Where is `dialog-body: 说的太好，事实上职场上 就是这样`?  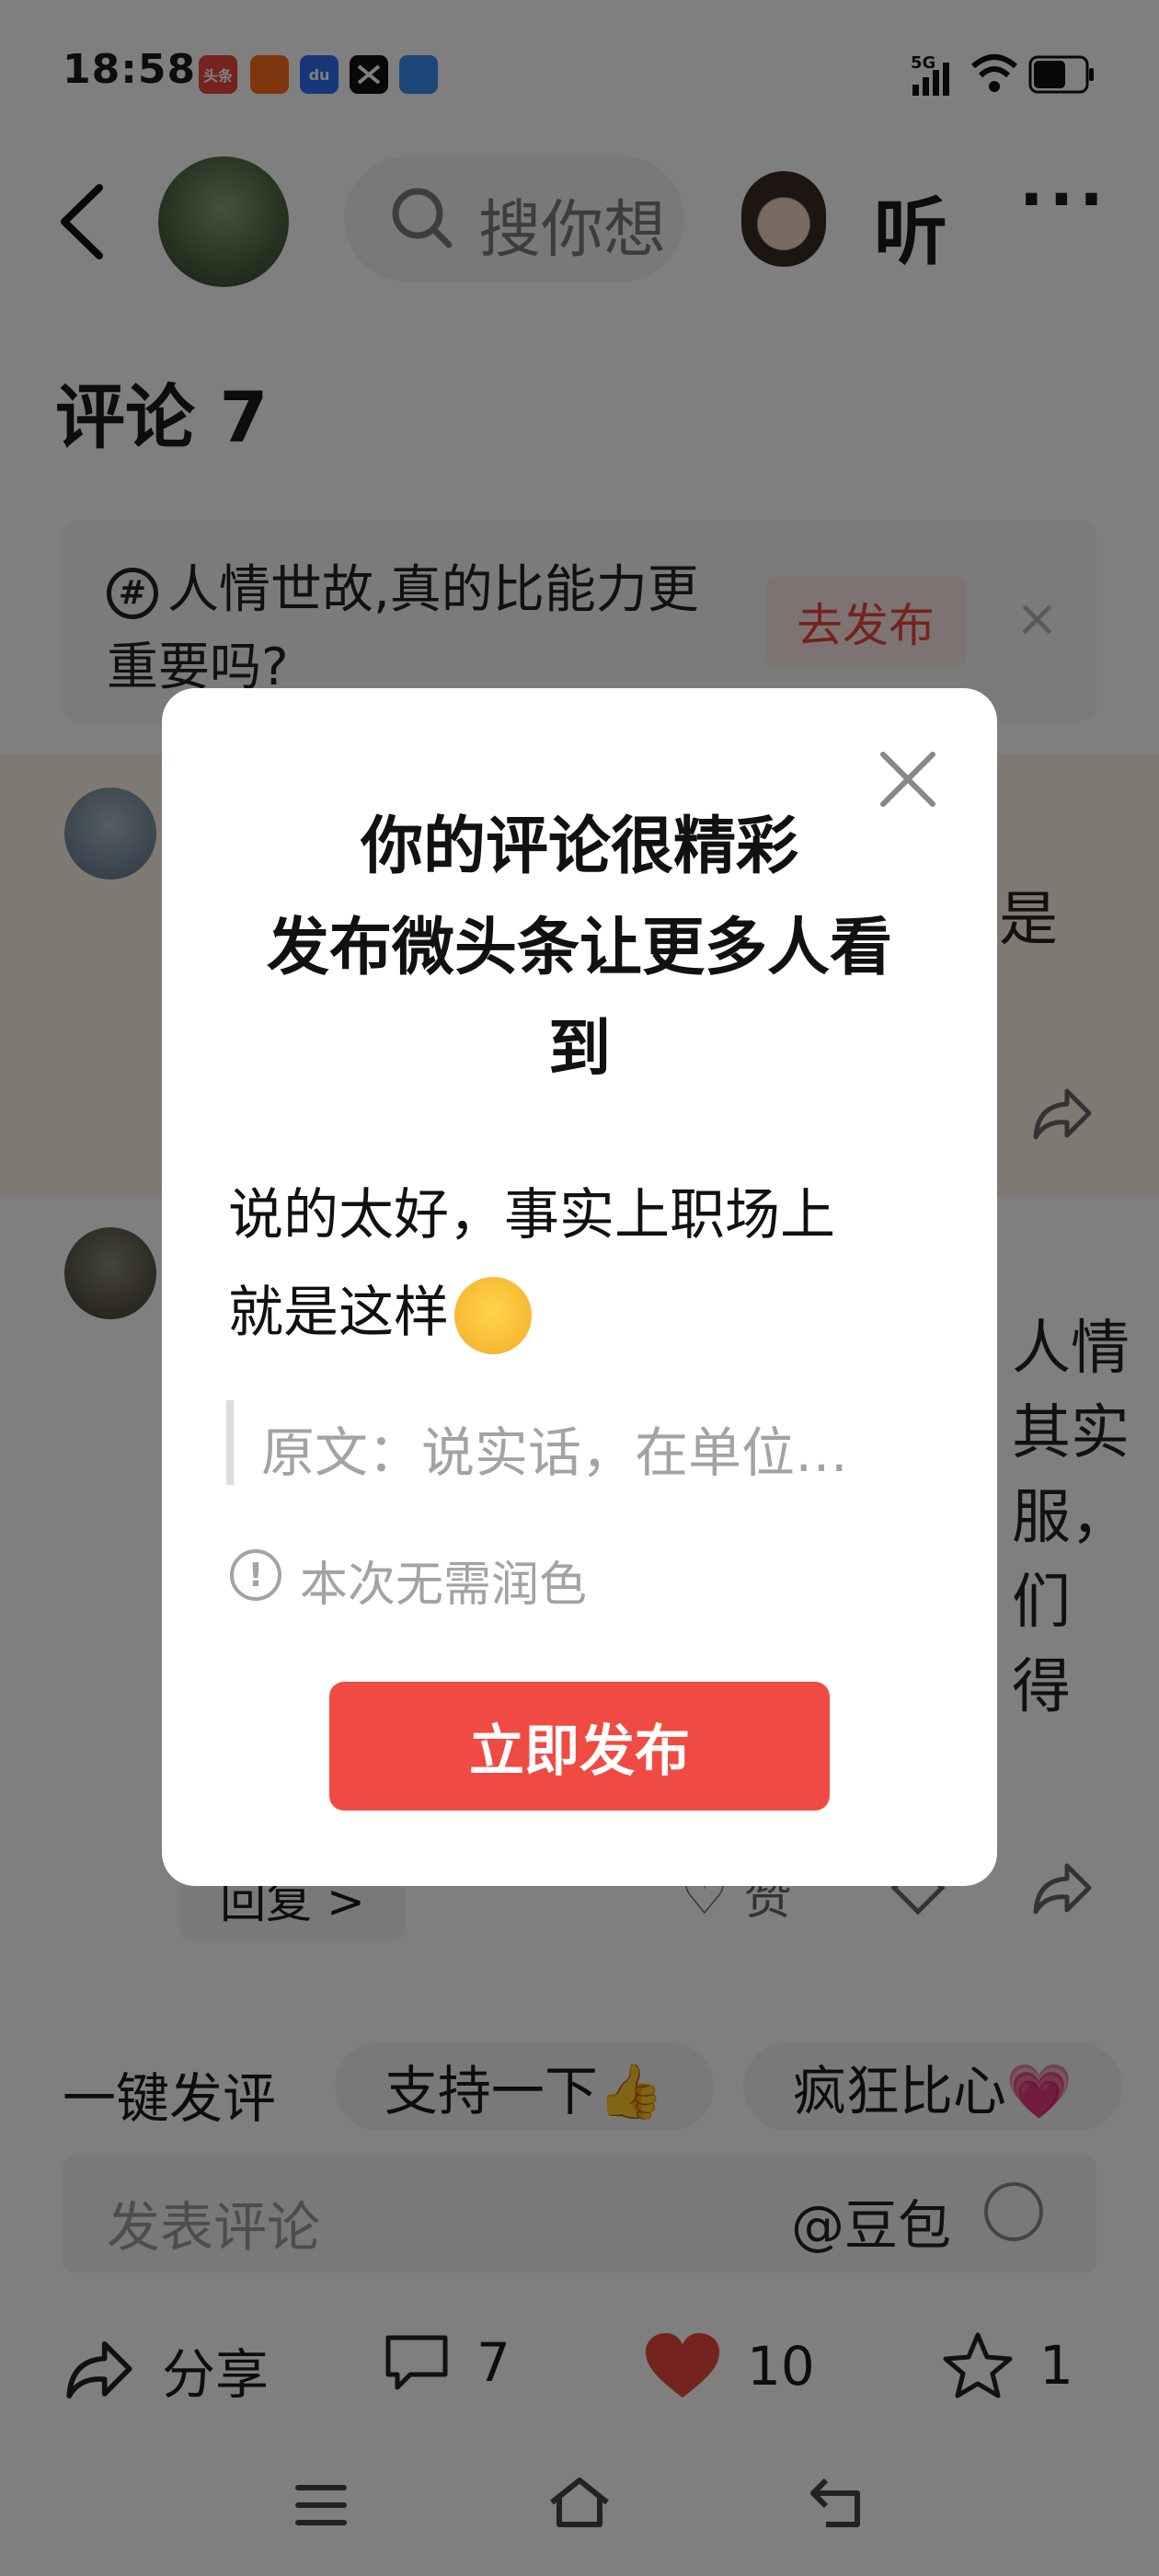
dialog-body: 说的太好，事实上职场上 就是这样 is located at coordinates (568, 1264).